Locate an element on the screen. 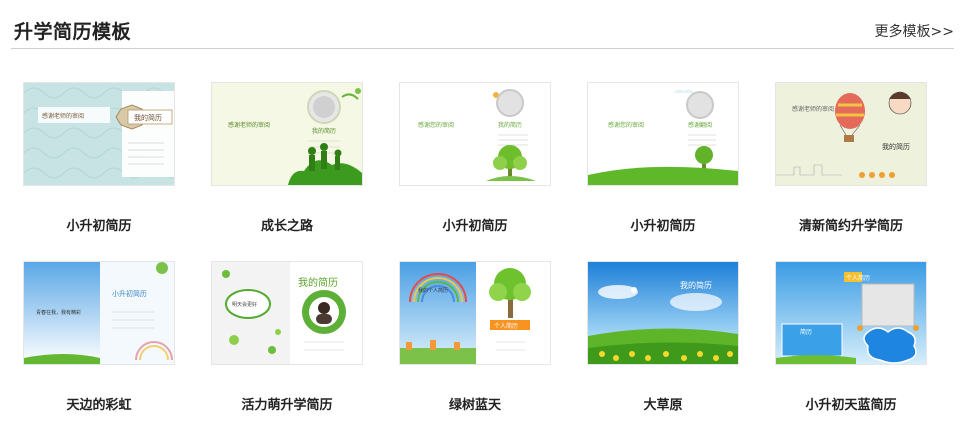 This screenshot has height=428, width=961. template-thumbnail: 我的简历 明天会更好 is located at coordinates (287, 313).